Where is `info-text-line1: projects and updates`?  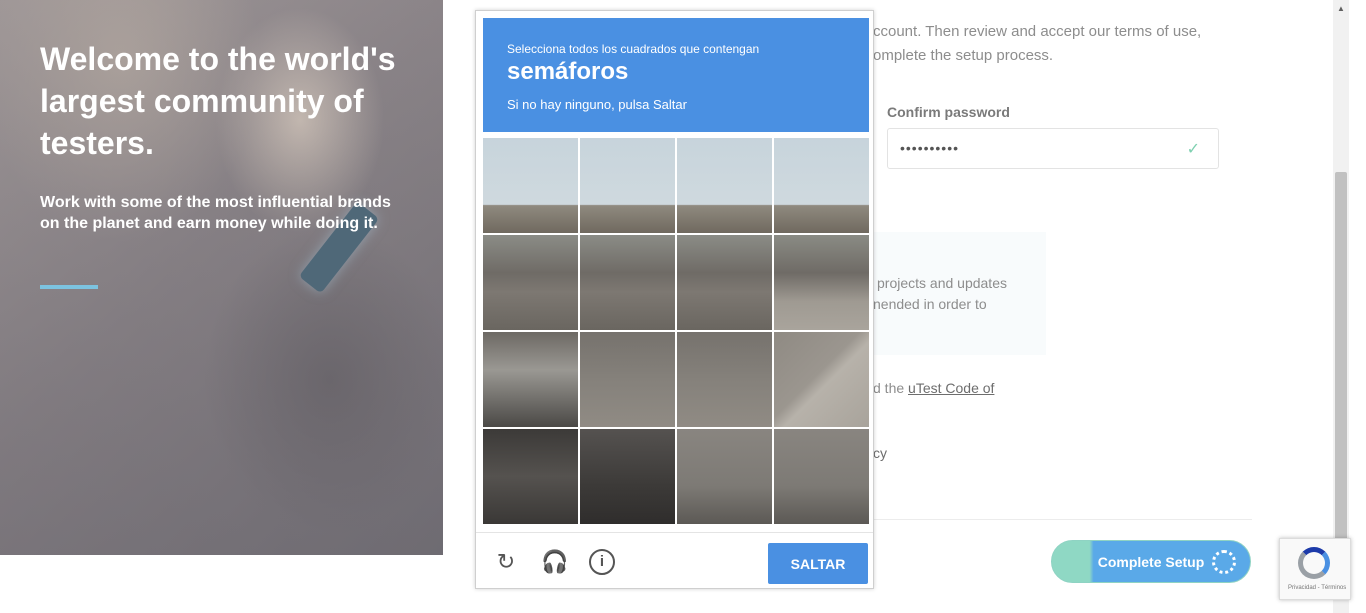 info-text-line1: projects and updates is located at coordinates (942, 283).